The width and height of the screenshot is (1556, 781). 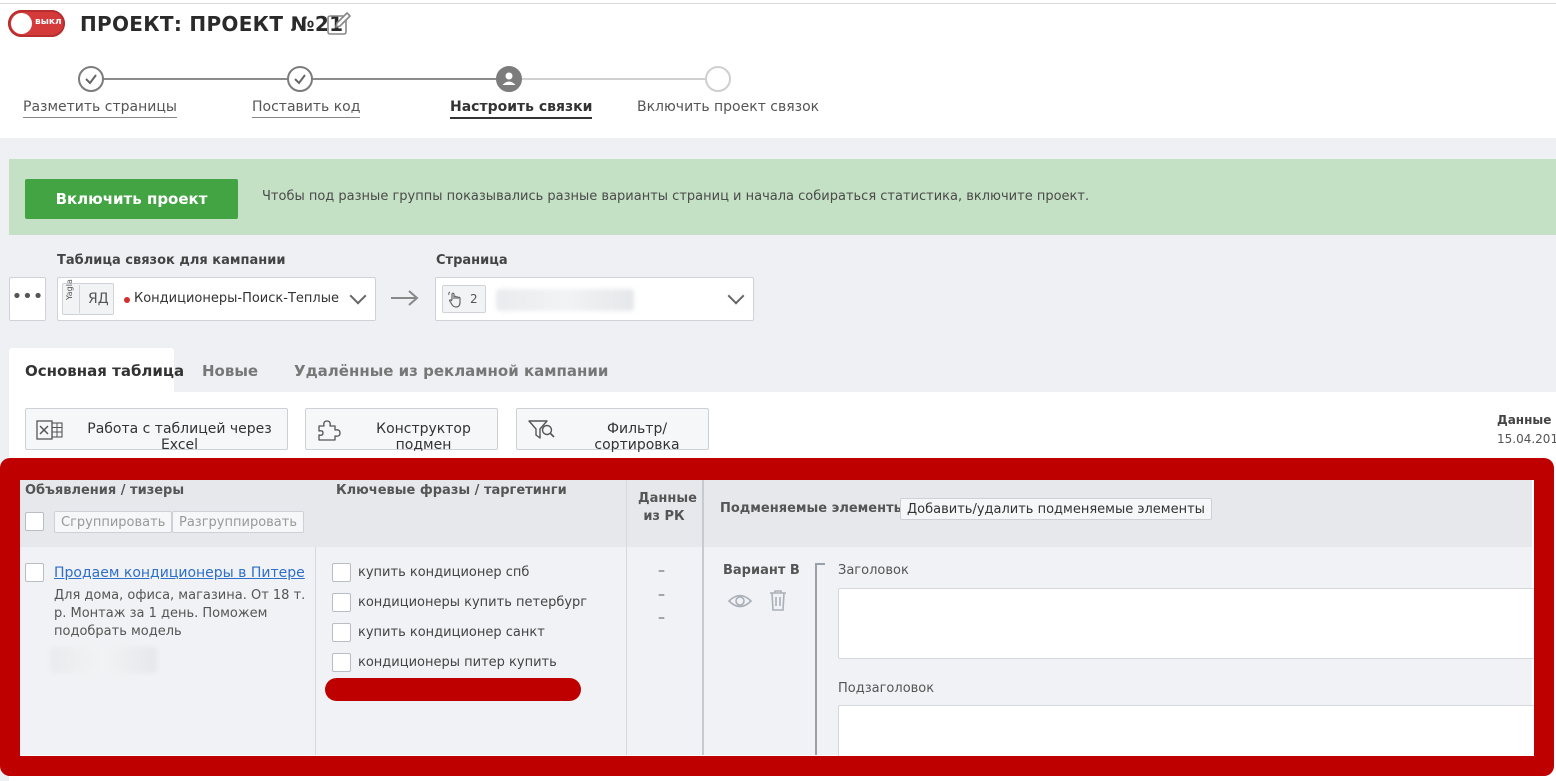 What do you see at coordinates (98, 299) in the screenshot?
I see `yd-label: ЯД` at bounding box center [98, 299].